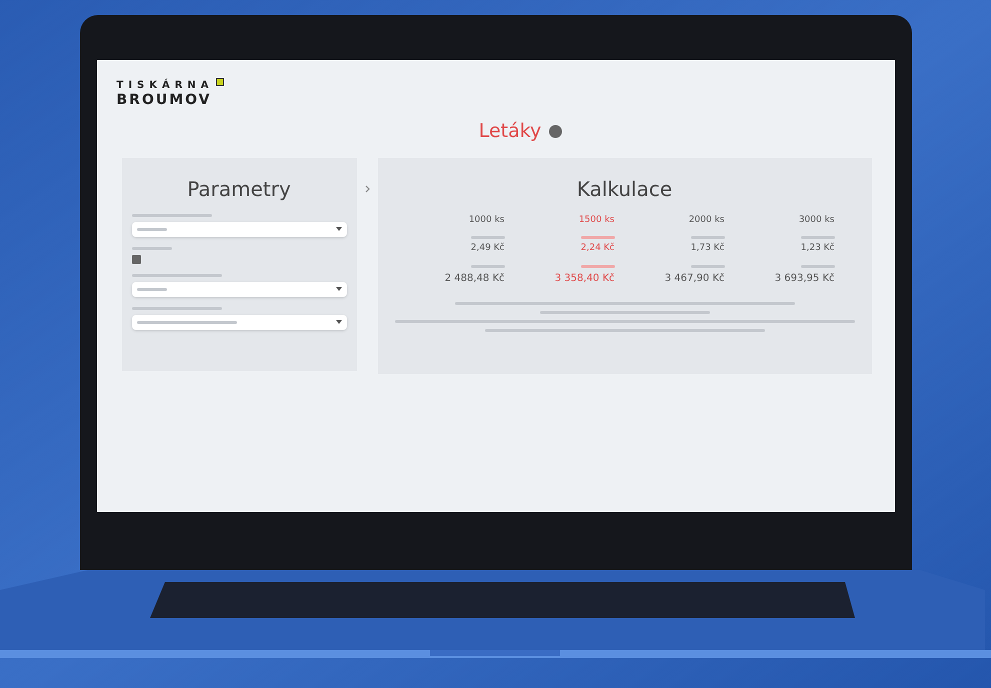 Image resolution: width=991 pixels, height=688 pixels. What do you see at coordinates (367, 188) in the screenshot?
I see `chevron-right-icon` at bounding box center [367, 188].